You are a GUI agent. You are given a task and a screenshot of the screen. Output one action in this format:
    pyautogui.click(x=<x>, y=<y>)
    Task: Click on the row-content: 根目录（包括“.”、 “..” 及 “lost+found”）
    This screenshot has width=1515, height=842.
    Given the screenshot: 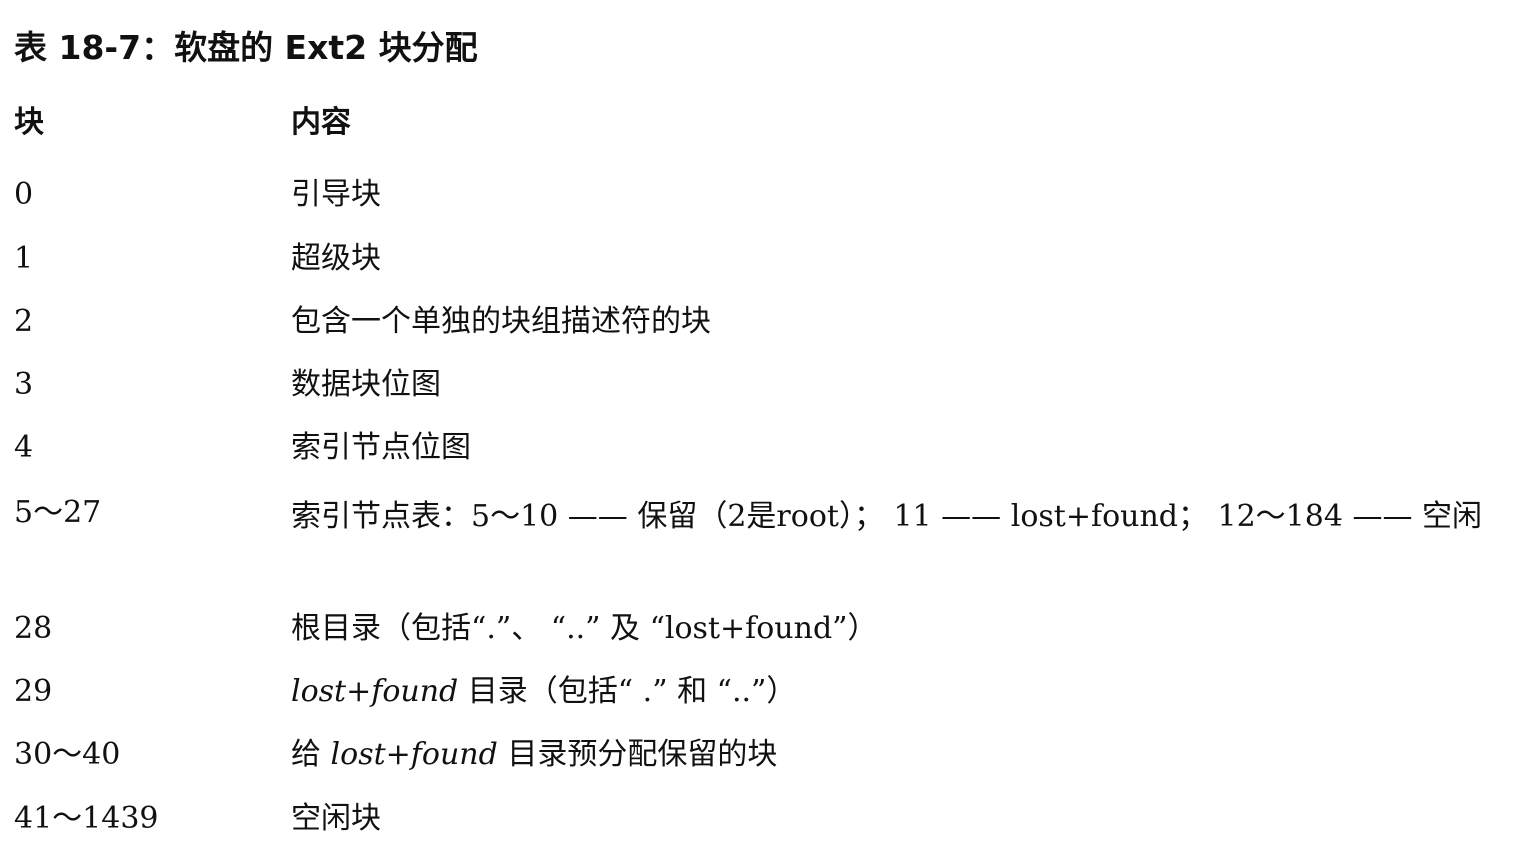 What is the action you would take?
    pyautogui.click(x=584, y=628)
    